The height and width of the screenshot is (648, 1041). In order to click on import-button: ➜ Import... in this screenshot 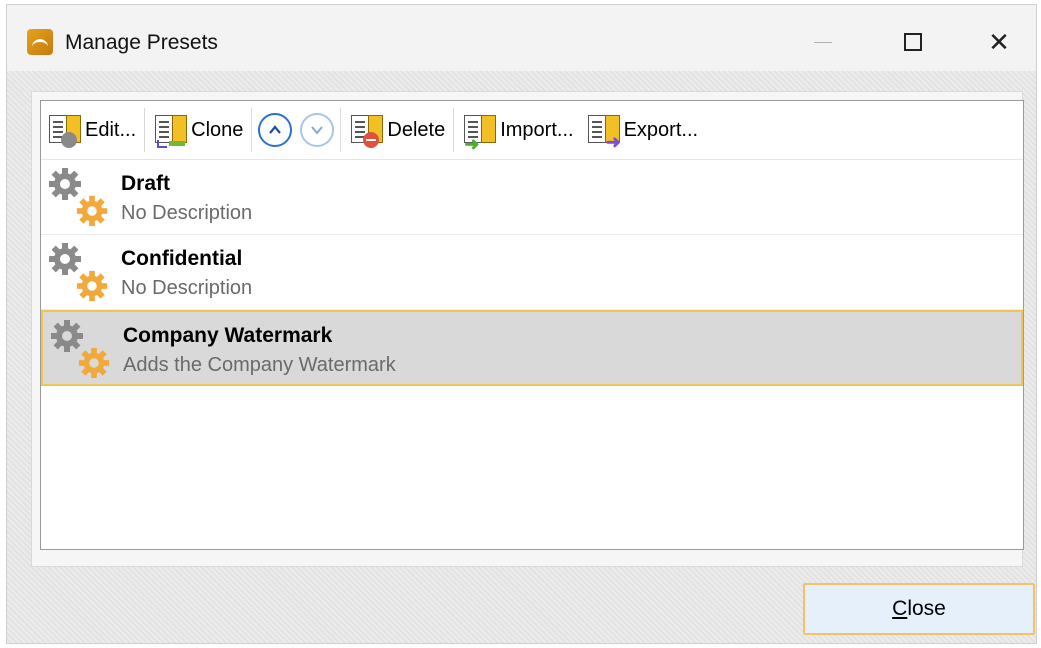, I will do `click(517, 130)`.